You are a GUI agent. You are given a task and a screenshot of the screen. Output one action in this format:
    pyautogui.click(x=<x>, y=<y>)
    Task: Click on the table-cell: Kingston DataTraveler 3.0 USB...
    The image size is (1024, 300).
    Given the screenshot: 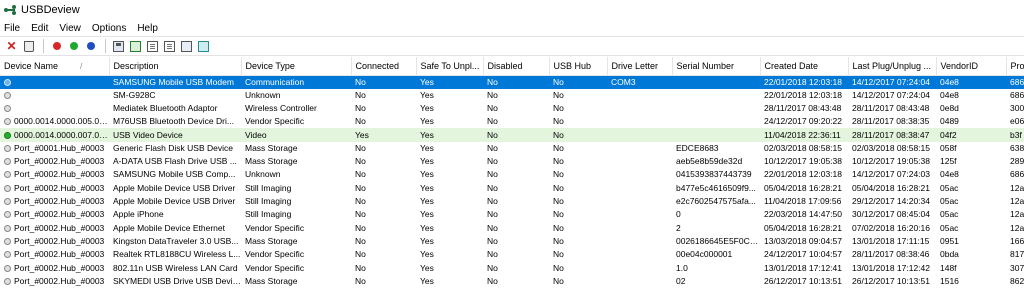 What is the action you would take?
    pyautogui.click(x=176, y=240)
    